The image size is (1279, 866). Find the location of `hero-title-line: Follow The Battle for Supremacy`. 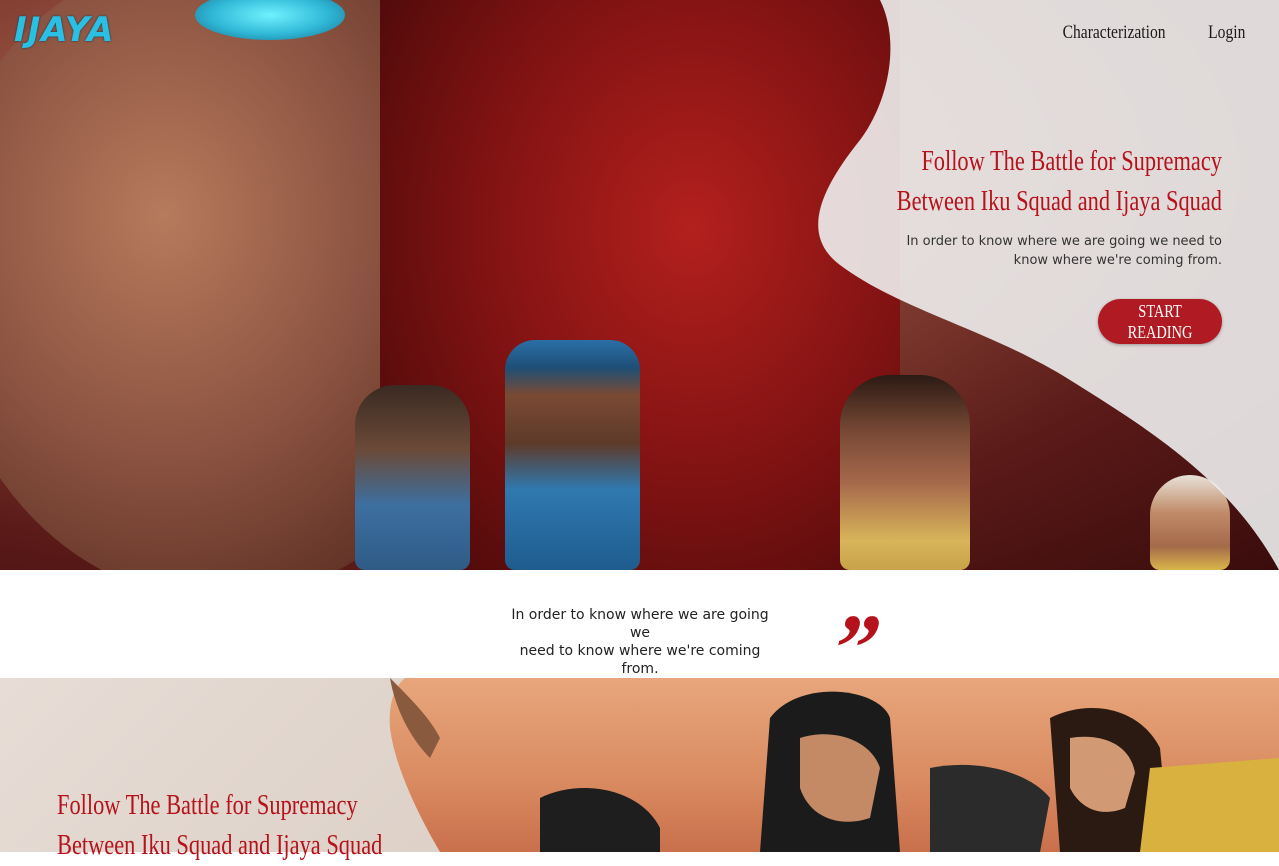

hero-title-line: Follow The Battle for Supremacy is located at coordinates (1071, 161).